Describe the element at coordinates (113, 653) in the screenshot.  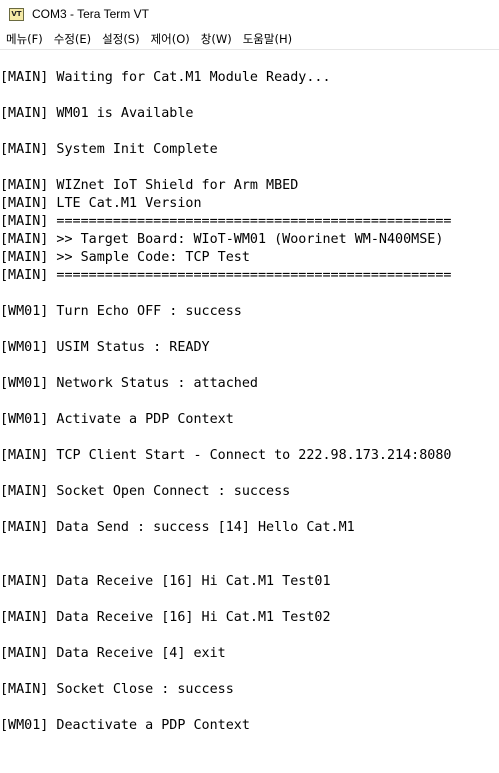
I see `terminal-line: [MAIN] Data Receive [4] exit` at that location.